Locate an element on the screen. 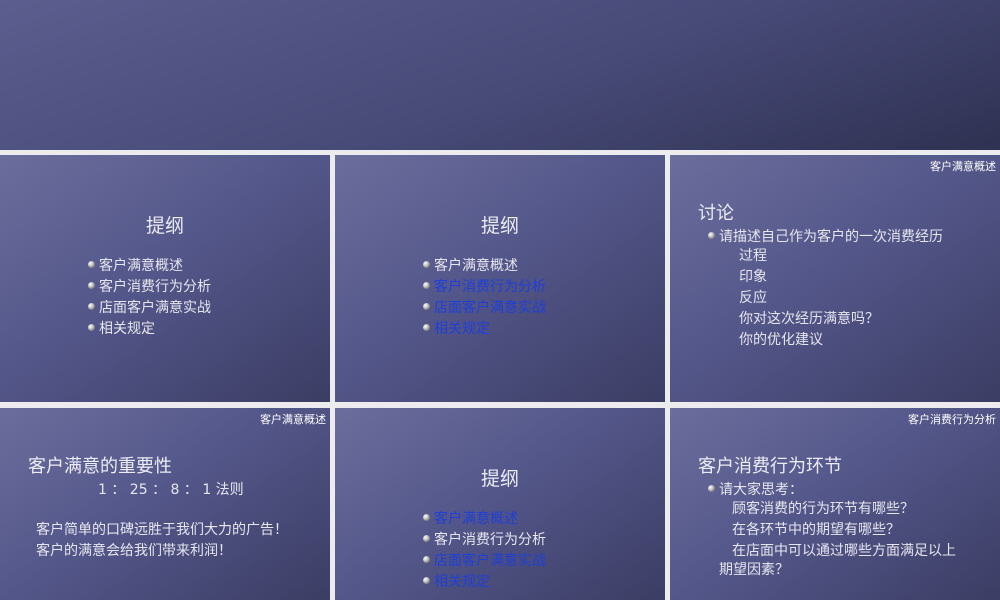 Image resolution: width=1000 pixels, height=600 pixels. discussion-list: 请描述自己作为客户的一次消费经历 is located at coordinates (825, 235).